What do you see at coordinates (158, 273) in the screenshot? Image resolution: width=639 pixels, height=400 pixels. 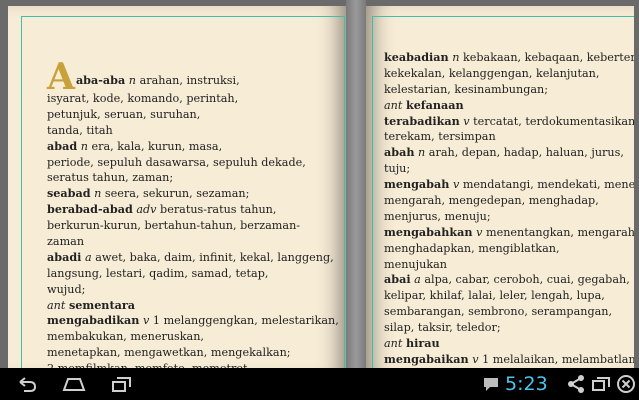 I see `definition-text: langsung, lestari, qadim, samad, tetap,` at bounding box center [158, 273].